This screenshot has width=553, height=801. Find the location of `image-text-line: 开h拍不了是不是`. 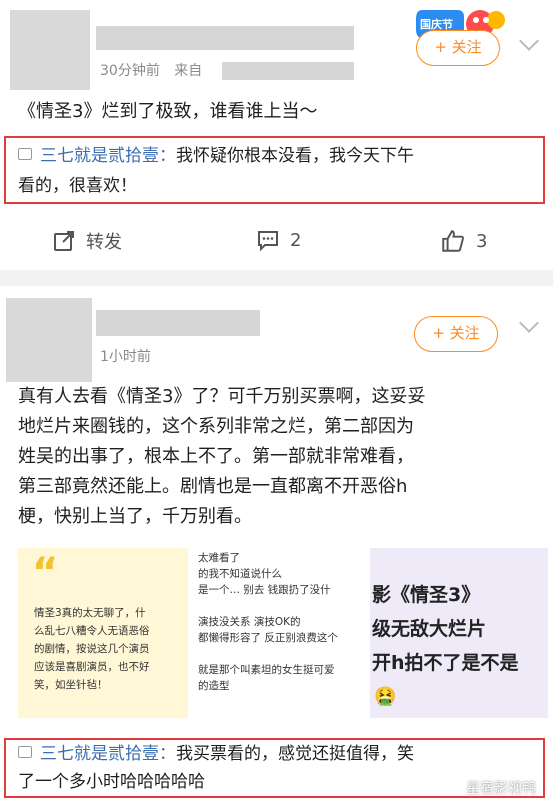

image-text-line: 开h拍不了是不是 is located at coordinates (445, 663).